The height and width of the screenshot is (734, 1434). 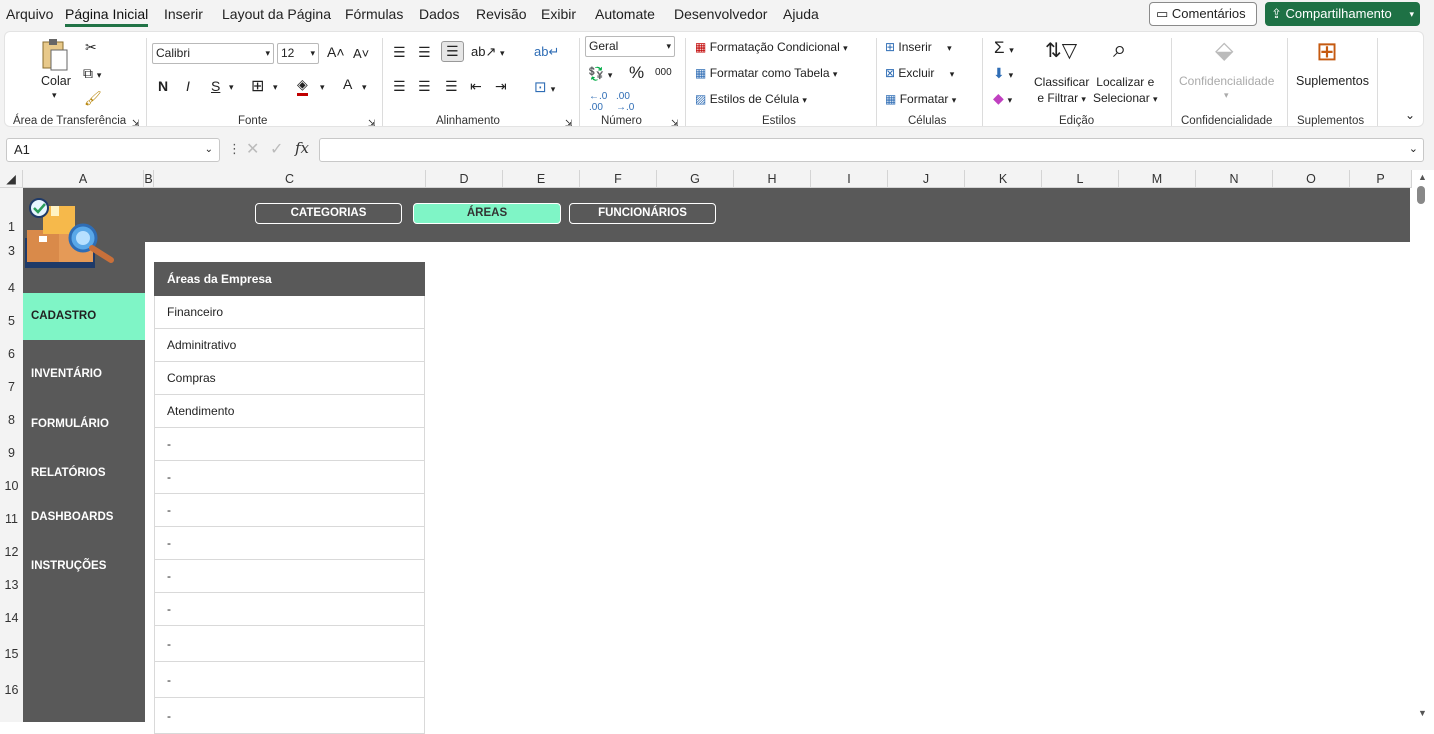 I want to click on sidebar-item-relatorios: RELATÓRIOS, so click(x=84, y=473).